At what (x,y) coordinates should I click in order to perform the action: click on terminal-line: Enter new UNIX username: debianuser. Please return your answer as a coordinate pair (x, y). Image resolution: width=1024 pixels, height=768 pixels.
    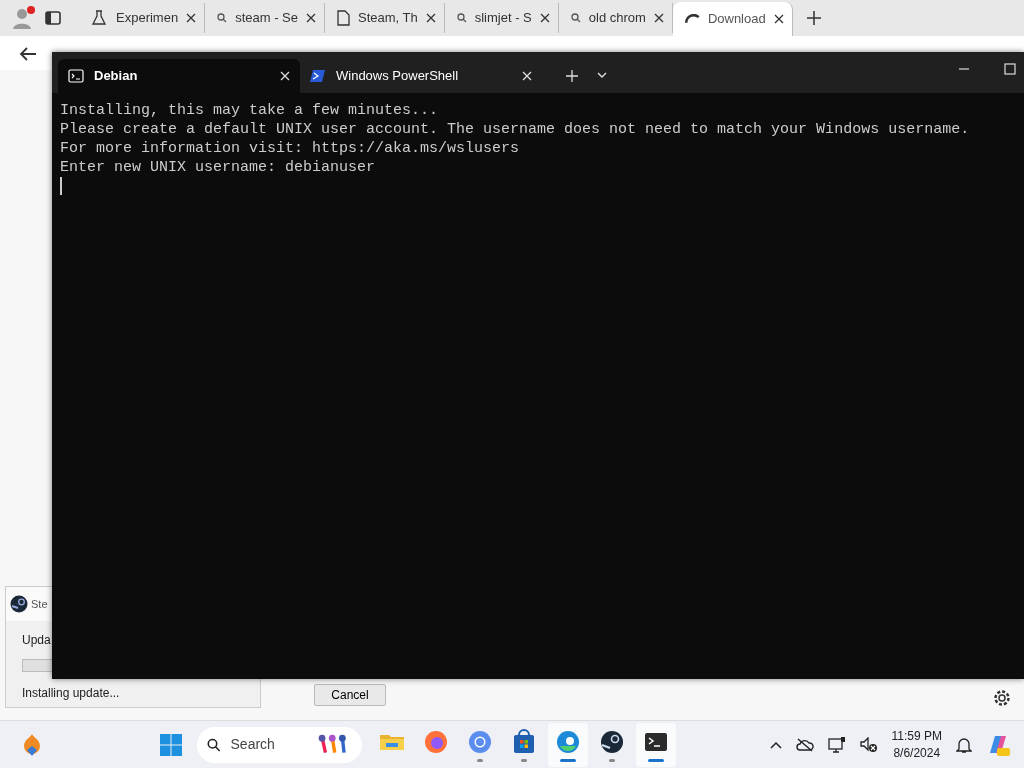
    Looking at the image, I should click on (218, 167).